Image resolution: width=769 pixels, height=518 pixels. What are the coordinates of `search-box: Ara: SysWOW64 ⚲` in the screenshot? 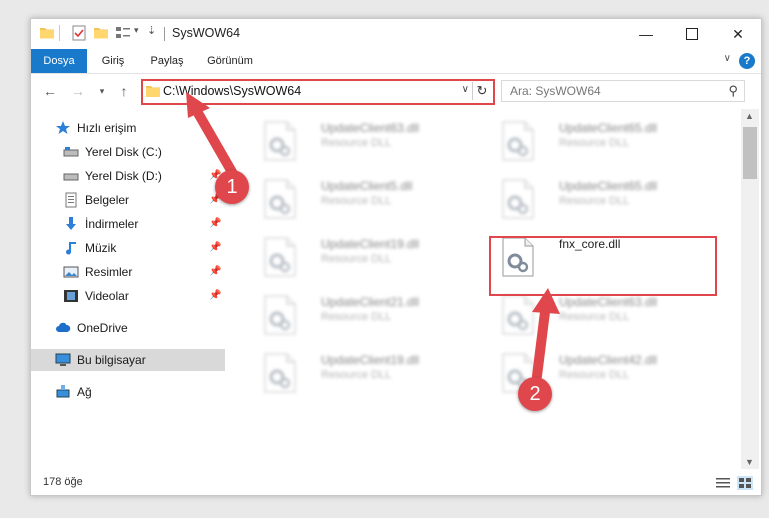 It's located at (623, 91).